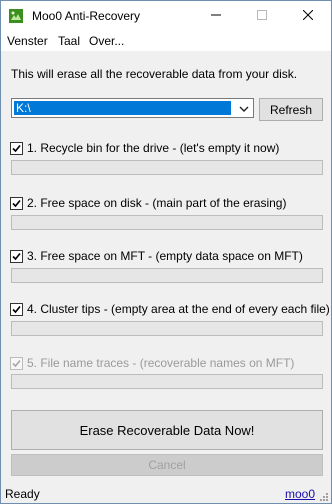 The width and height of the screenshot is (332, 504). I want to click on progress-bar-free-space-mft, so click(167, 275).